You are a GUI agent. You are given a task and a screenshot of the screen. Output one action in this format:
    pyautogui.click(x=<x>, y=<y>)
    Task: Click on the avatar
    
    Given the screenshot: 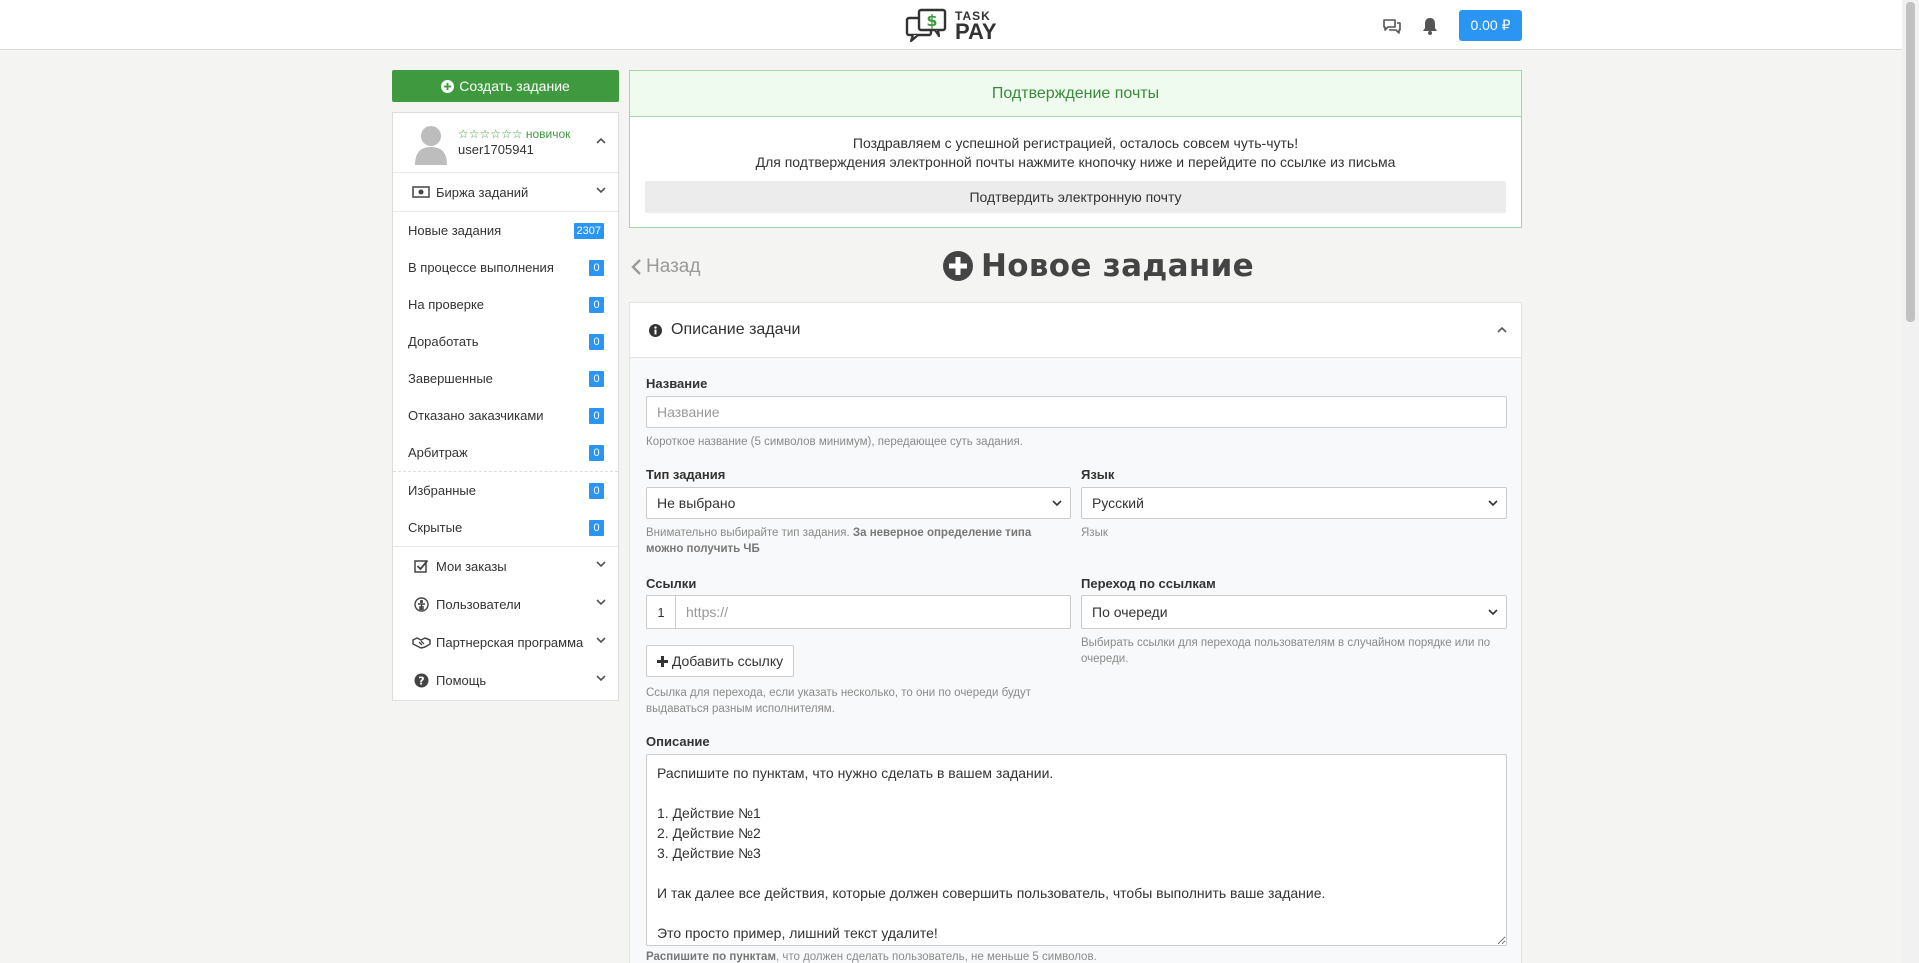 What is the action you would take?
    pyautogui.click(x=431, y=145)
    